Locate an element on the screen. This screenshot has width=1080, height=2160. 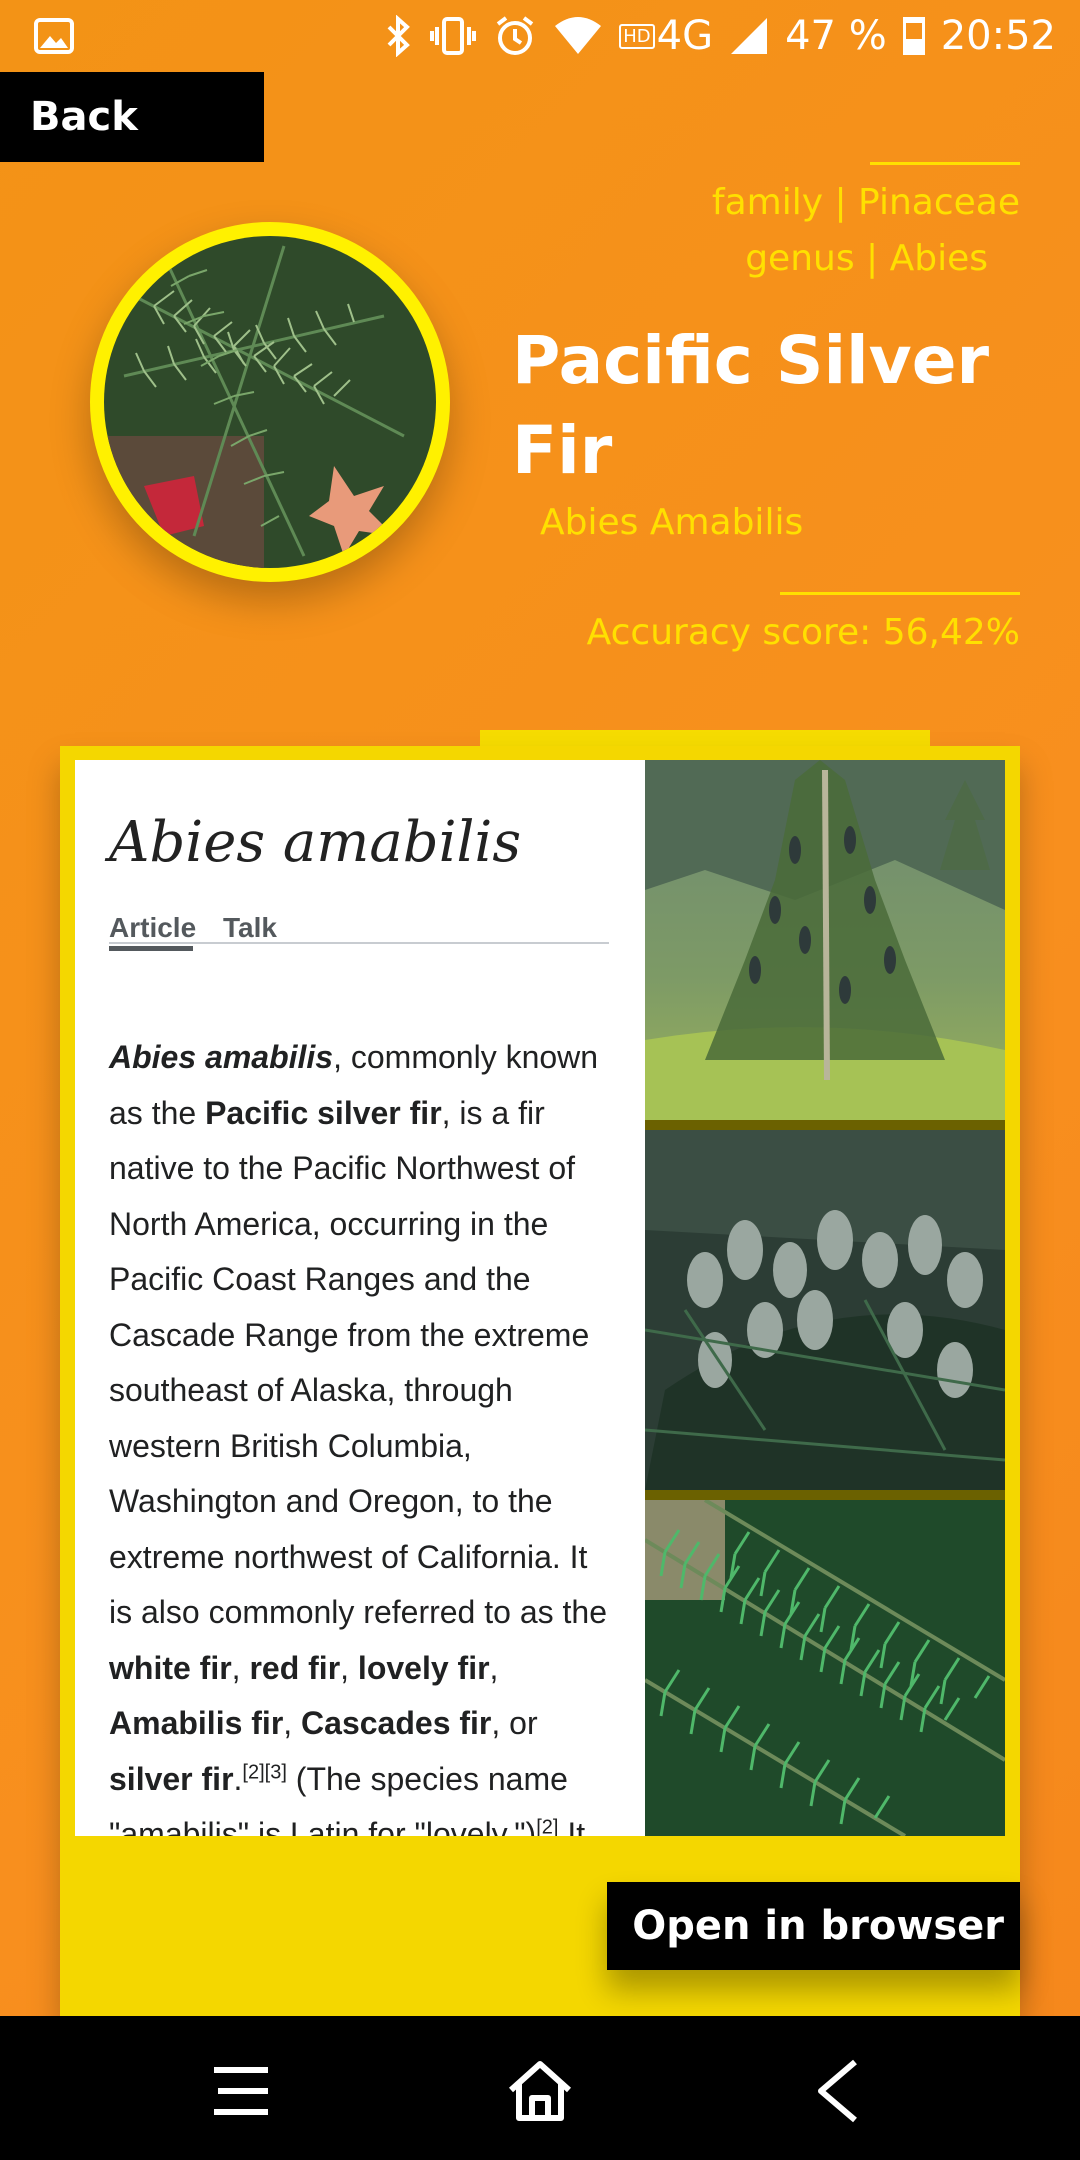
network-indicator: HD 4G is located at coordinates (666, 36).